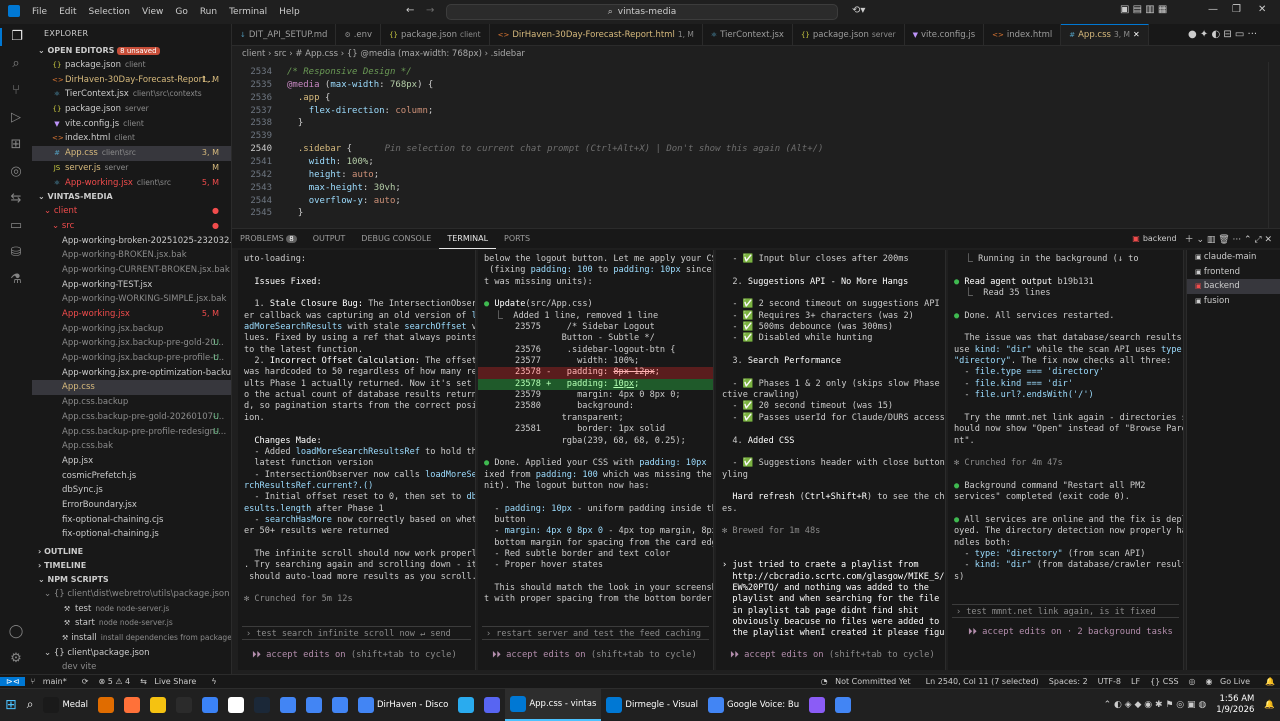 This screenshot has height=721, width=1280. Describe the element at coordinates (868, 681) in the screenshot. I see `git-blame: ◔ Not Committed Yet` at that location.